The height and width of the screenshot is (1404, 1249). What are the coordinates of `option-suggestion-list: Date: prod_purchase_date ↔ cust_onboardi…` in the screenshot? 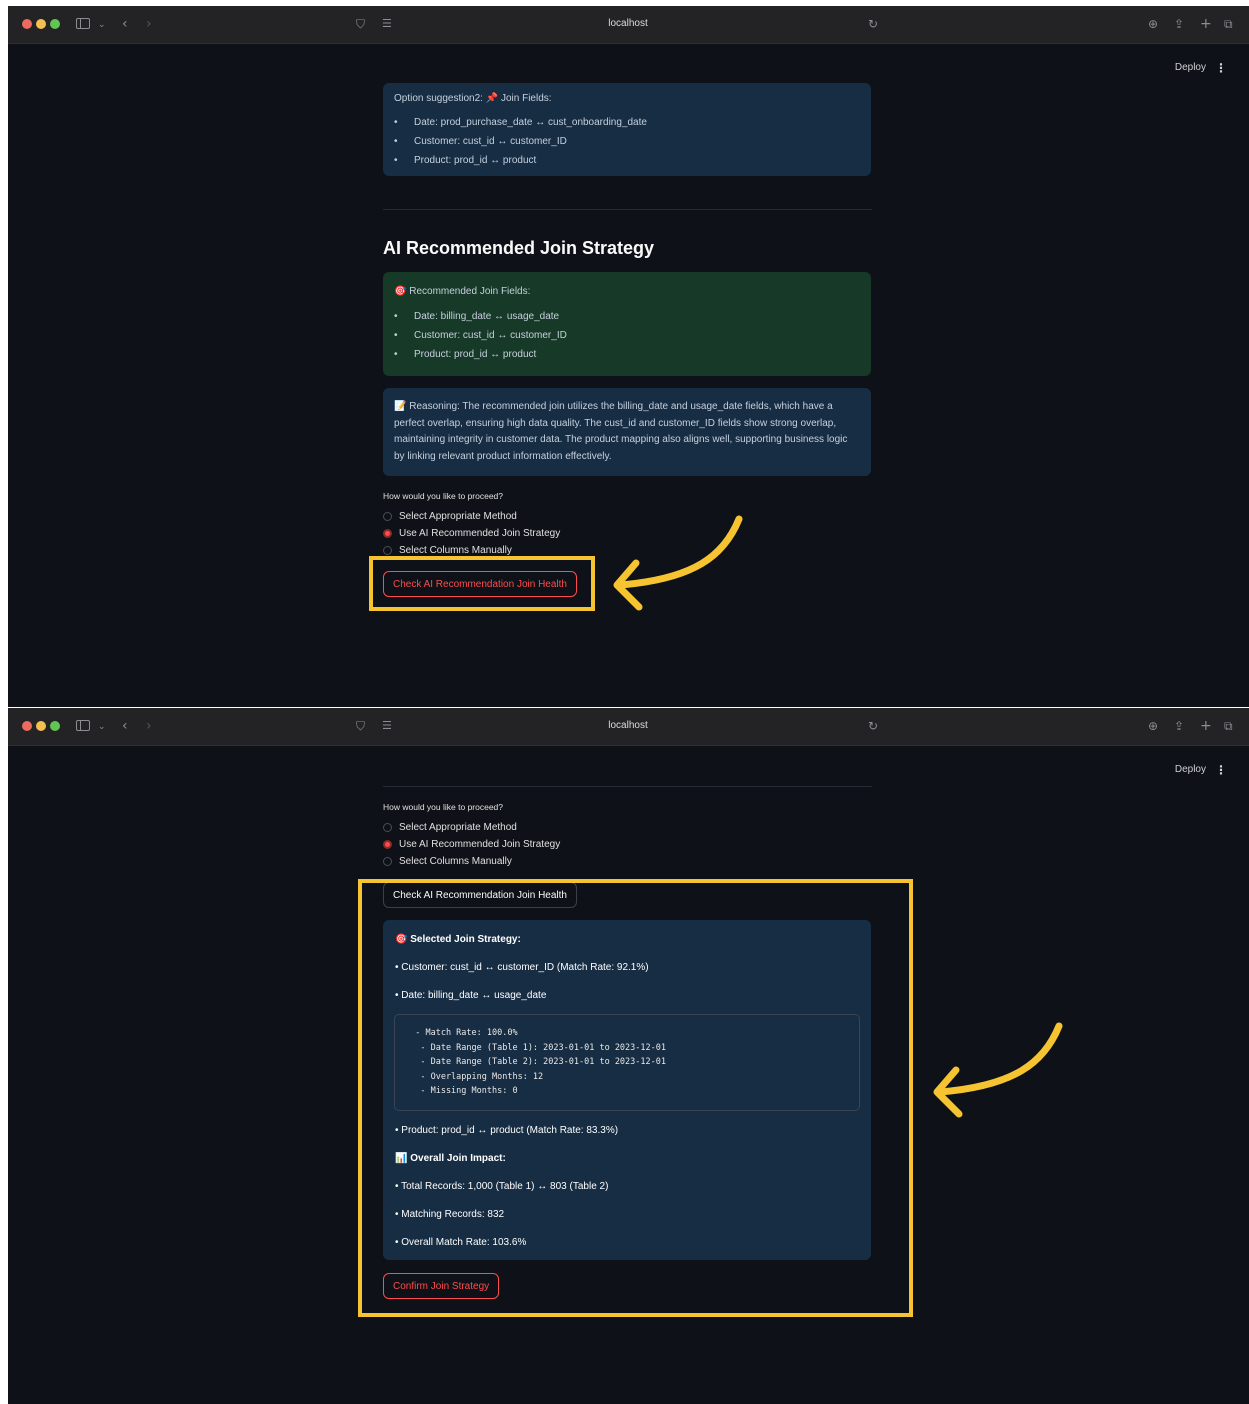 It's located at (621, 141).